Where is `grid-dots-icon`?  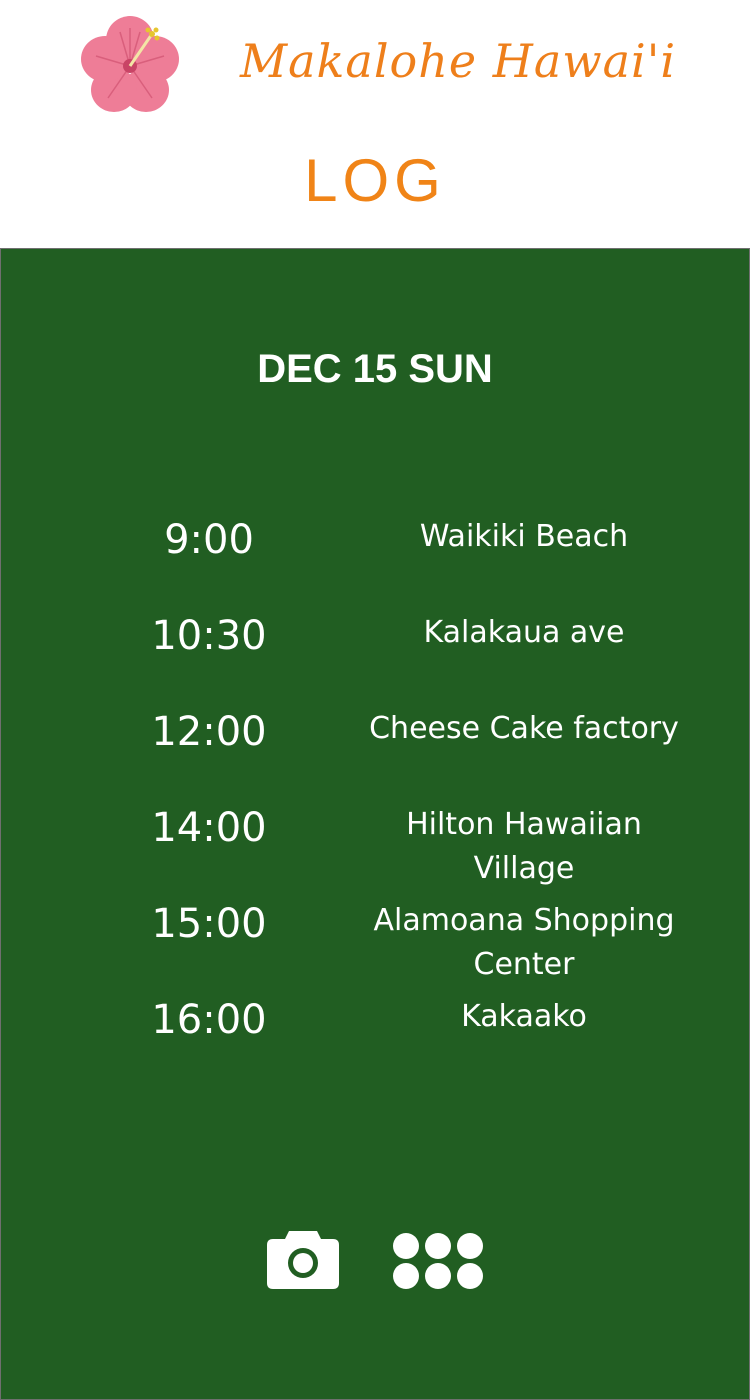
grid-dots-icon is located at coordinates (438, 1261).